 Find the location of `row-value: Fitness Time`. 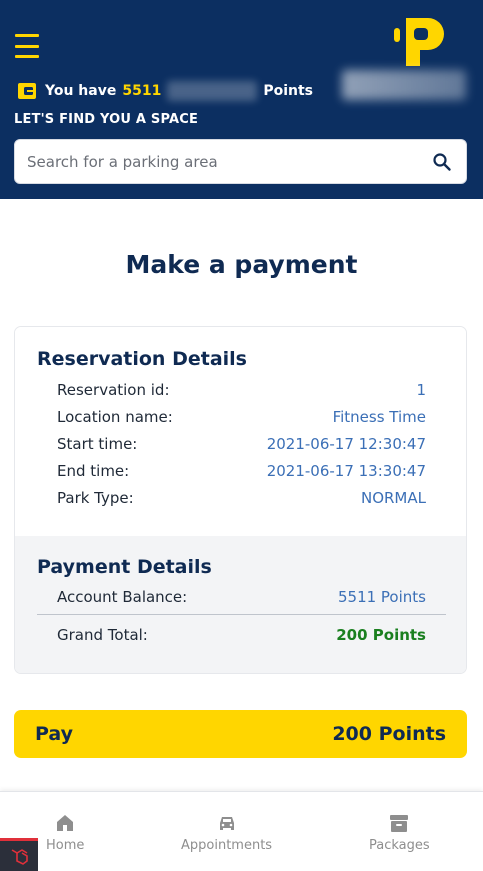

row-value: Fitness Time is located at coordinates (379, 417).